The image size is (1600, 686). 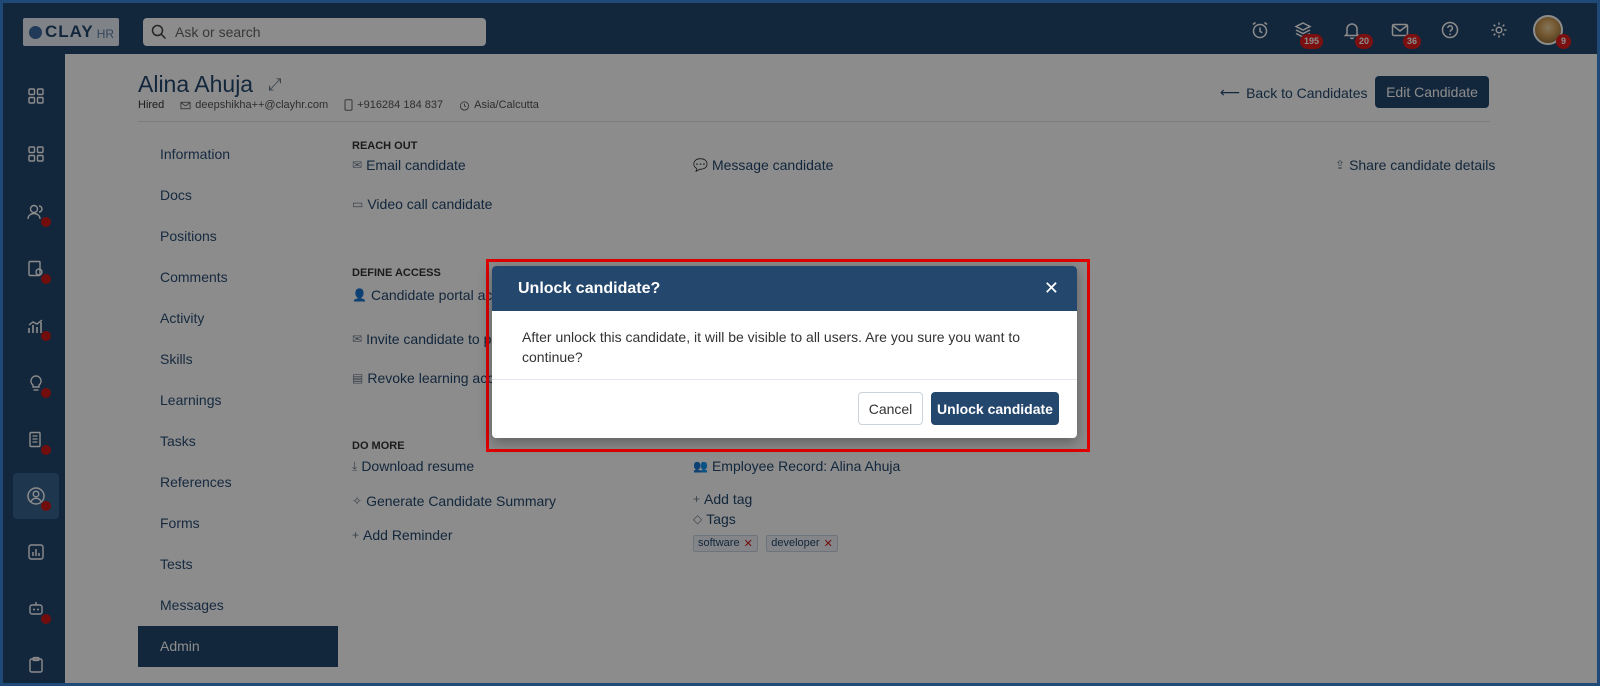 What do you see at coordinates (890, 408) in the screenshot?
I see `cancel-button: Cancel` at bounding box center [890, 408].